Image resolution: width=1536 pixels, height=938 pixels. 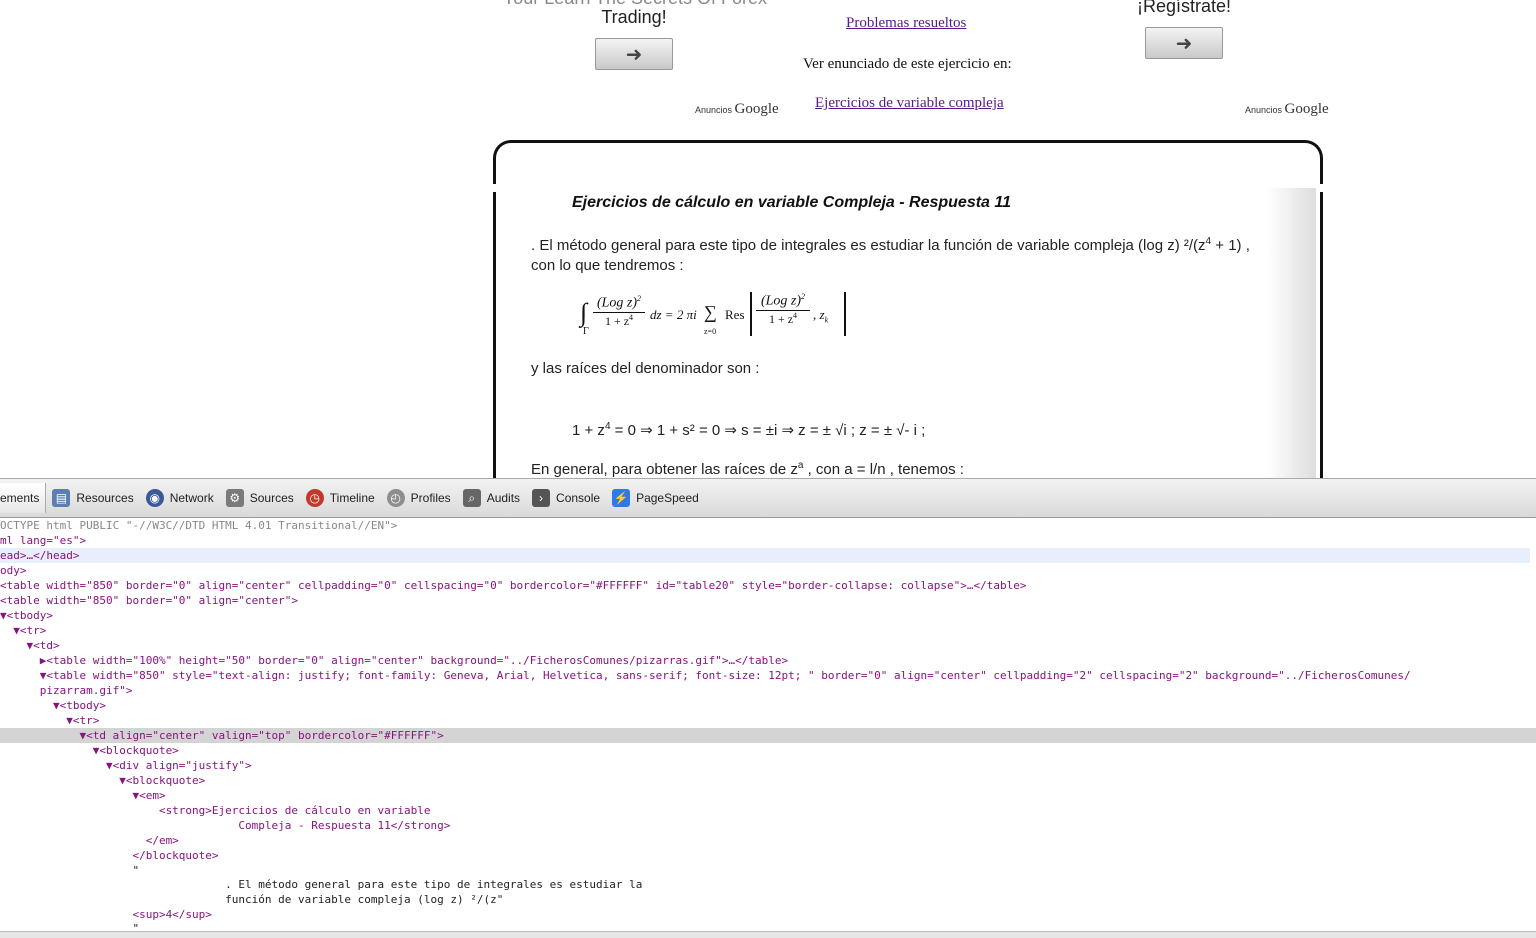 What do you see at coordinates (13, 570) in the screenshot?
I see `dom-line-body: ody>` at bounding box center [13, 570].